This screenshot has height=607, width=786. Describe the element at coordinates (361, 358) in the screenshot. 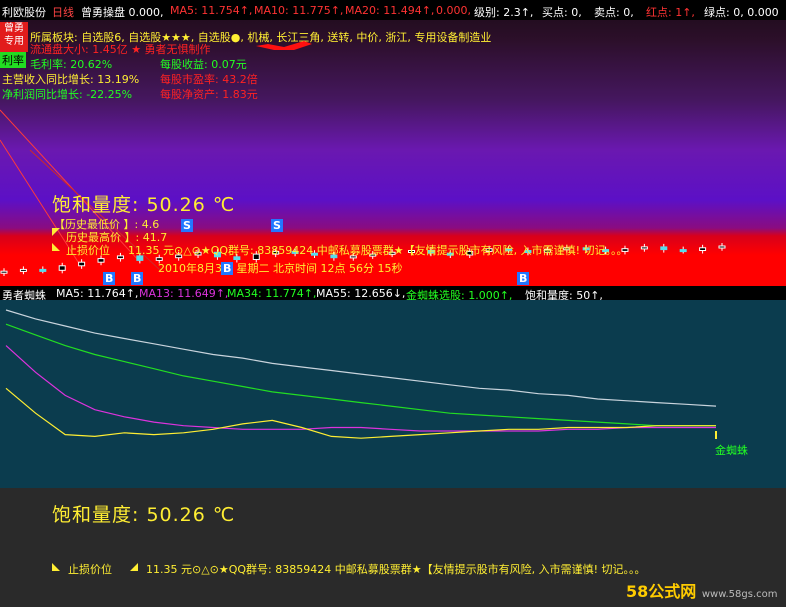

I see `white-line` at that location.